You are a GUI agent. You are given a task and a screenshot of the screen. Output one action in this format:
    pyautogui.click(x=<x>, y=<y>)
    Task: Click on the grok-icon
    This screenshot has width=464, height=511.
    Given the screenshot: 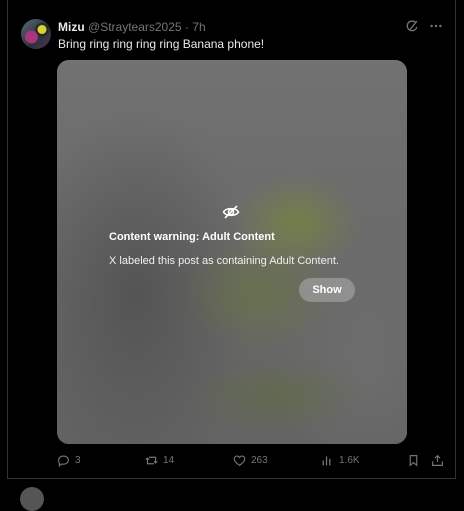 What is the action you would take?
    pyautogui.click(x=412, y=26)
    